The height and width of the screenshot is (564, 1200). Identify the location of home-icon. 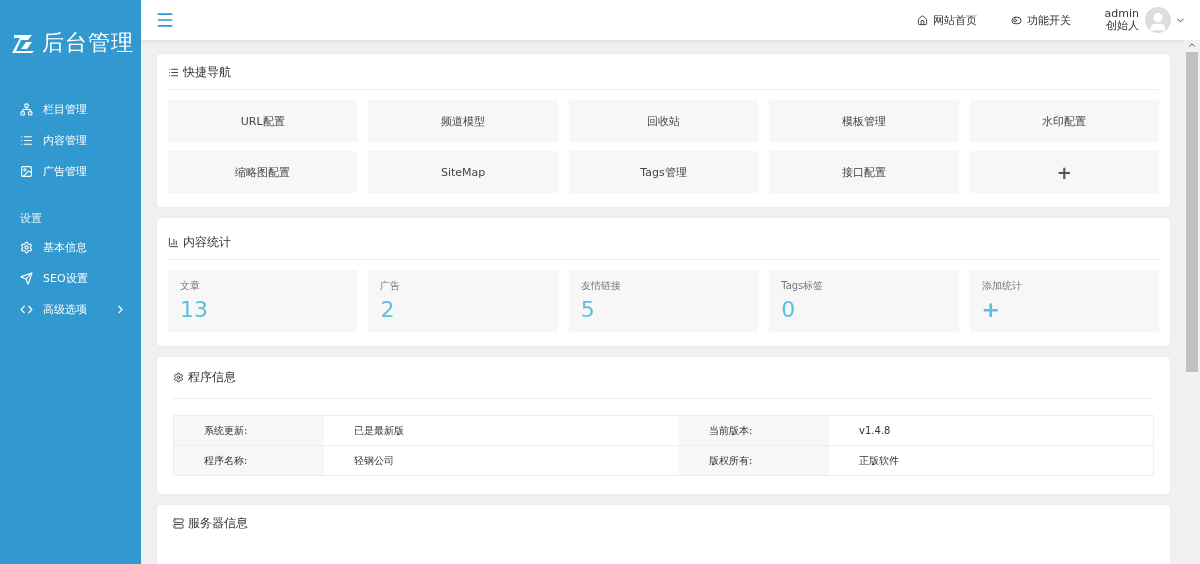
(922, 20).